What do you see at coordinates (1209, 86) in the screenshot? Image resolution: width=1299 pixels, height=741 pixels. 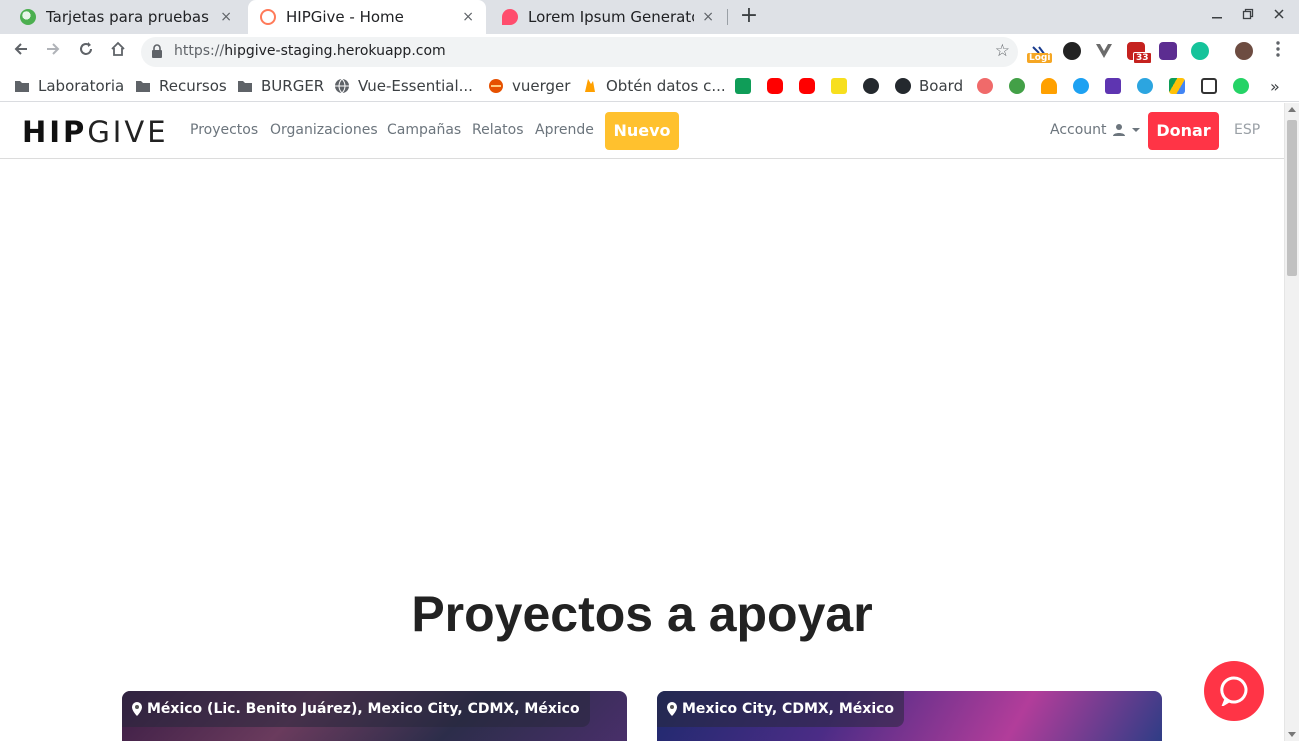 I see `codepen-bookmark-icon` at bounding box center [1209, 86].